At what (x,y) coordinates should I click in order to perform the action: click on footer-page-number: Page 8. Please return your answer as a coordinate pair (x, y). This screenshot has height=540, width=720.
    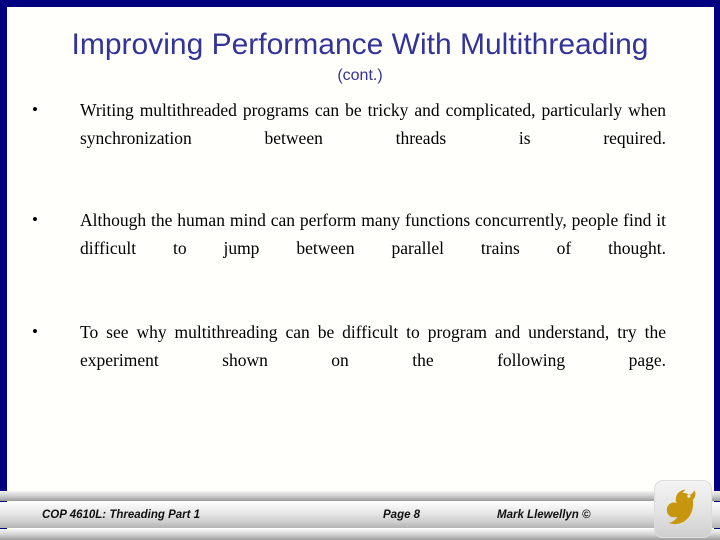
    Looking at the image, I should click on (402, 515).